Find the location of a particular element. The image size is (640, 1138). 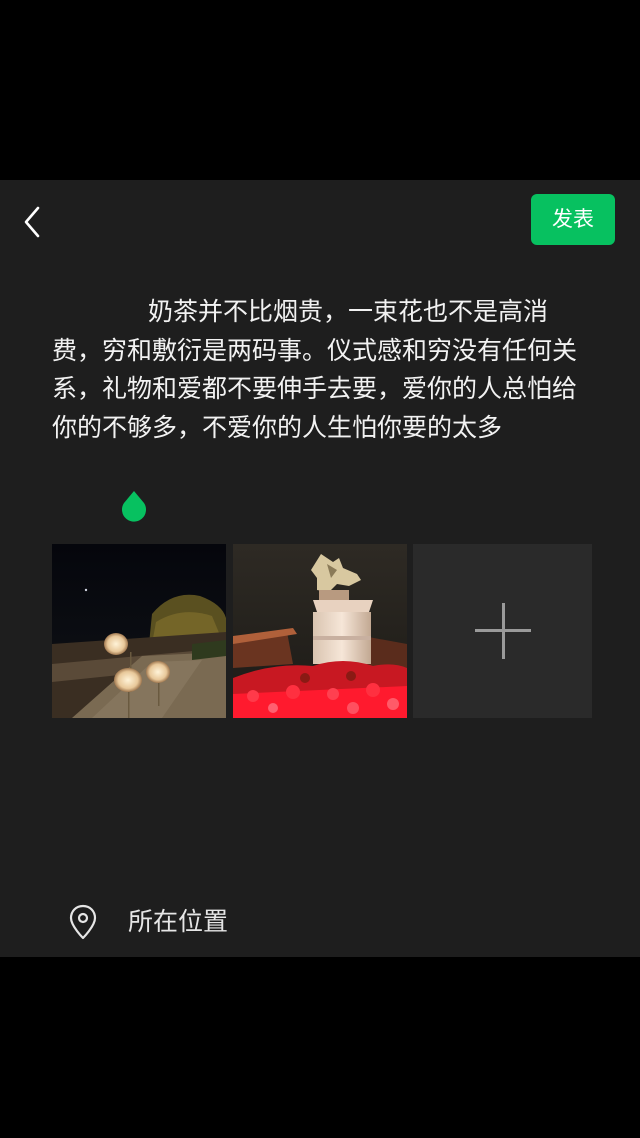

photo-night-park is located at coordinates (139, 631).